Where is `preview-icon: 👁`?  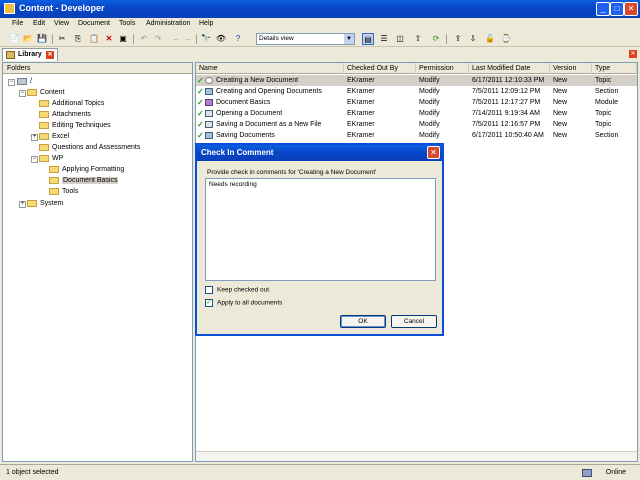
preview-icon: 👁 is located at coordinates (221, 39).